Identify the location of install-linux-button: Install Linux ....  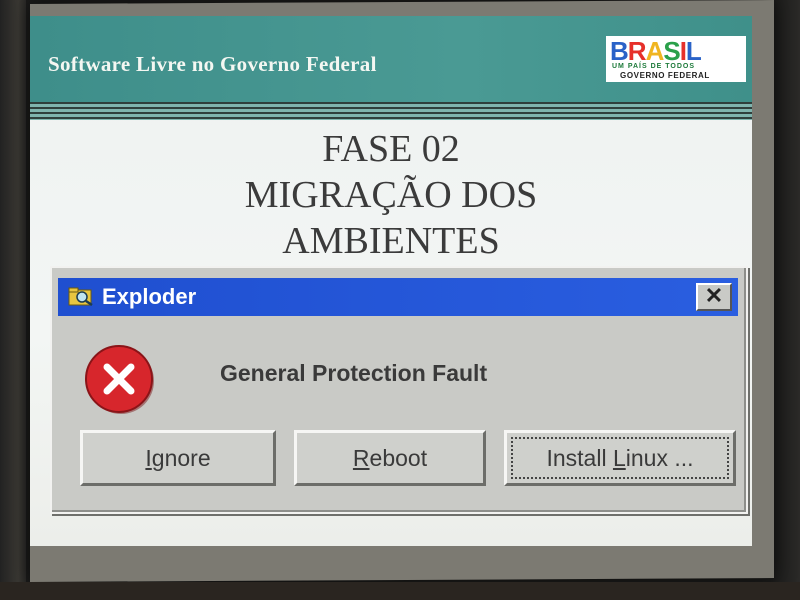
(620, 458).